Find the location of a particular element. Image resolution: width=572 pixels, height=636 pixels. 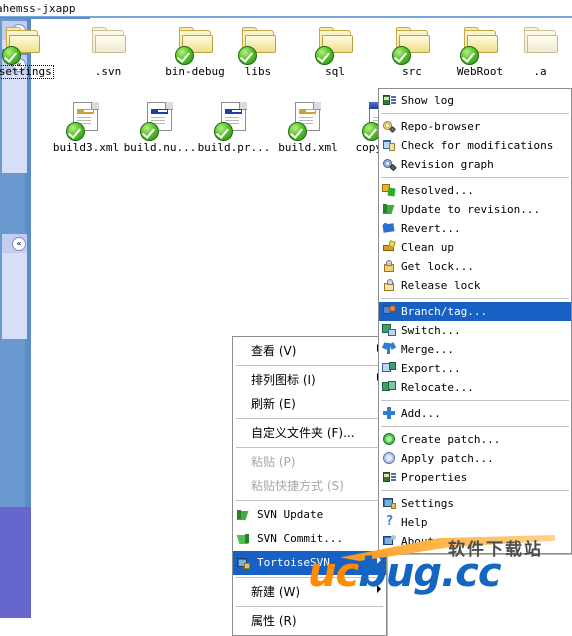

menu-item-tortoisesvn: TortoiseSVN is located at coordinates (309, 563).